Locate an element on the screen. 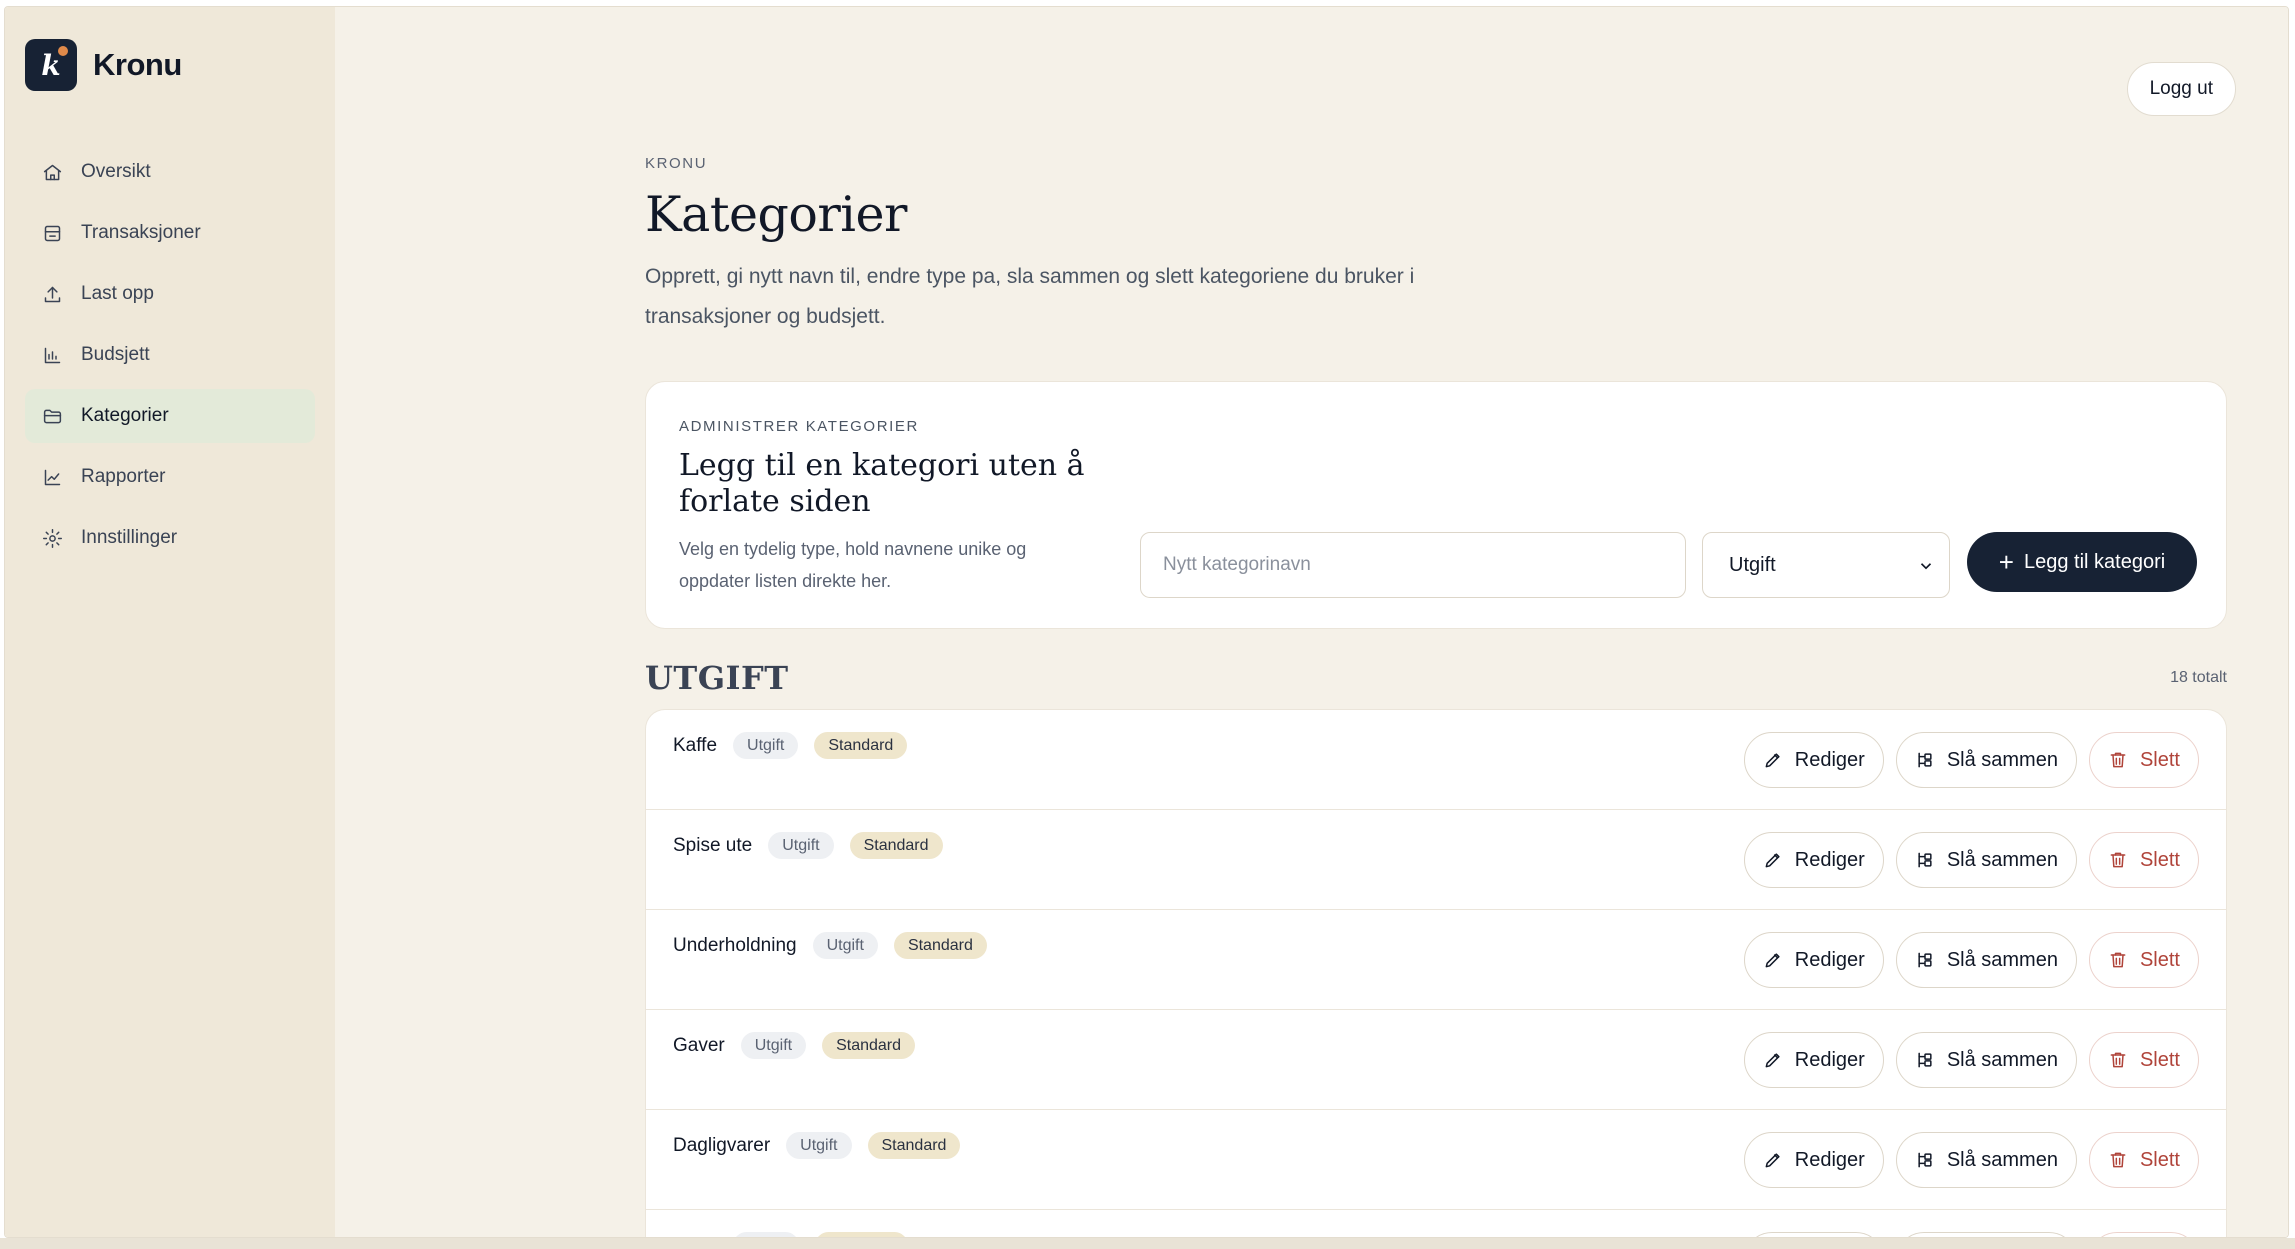 The image size is (2295, 1249). folder-icon is located at coordinates (52, 416).